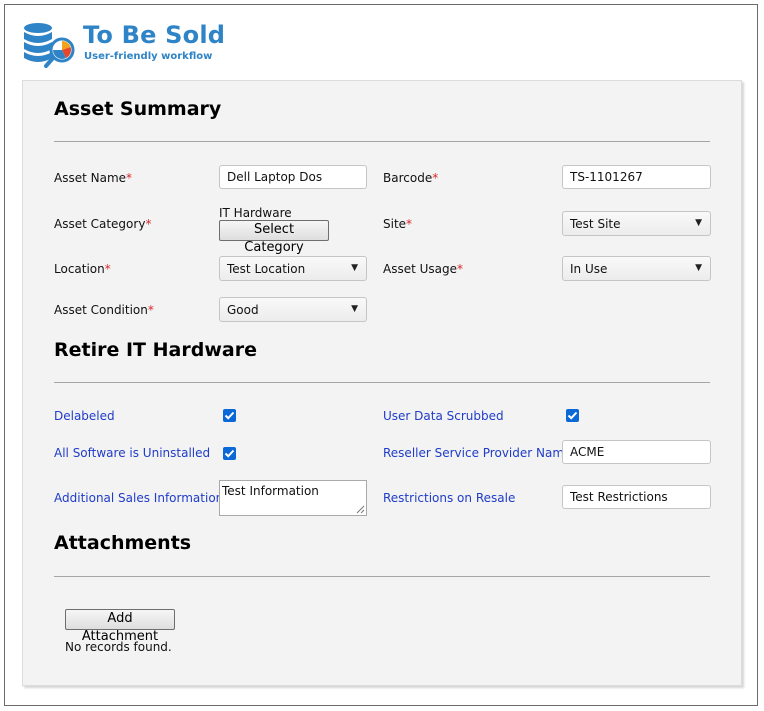 This screenshot has height=711, width=764. What do you see at coordinates (52, 45) in the screenshot?
I see `app-logo-icon` at bounding box center [52, 45].